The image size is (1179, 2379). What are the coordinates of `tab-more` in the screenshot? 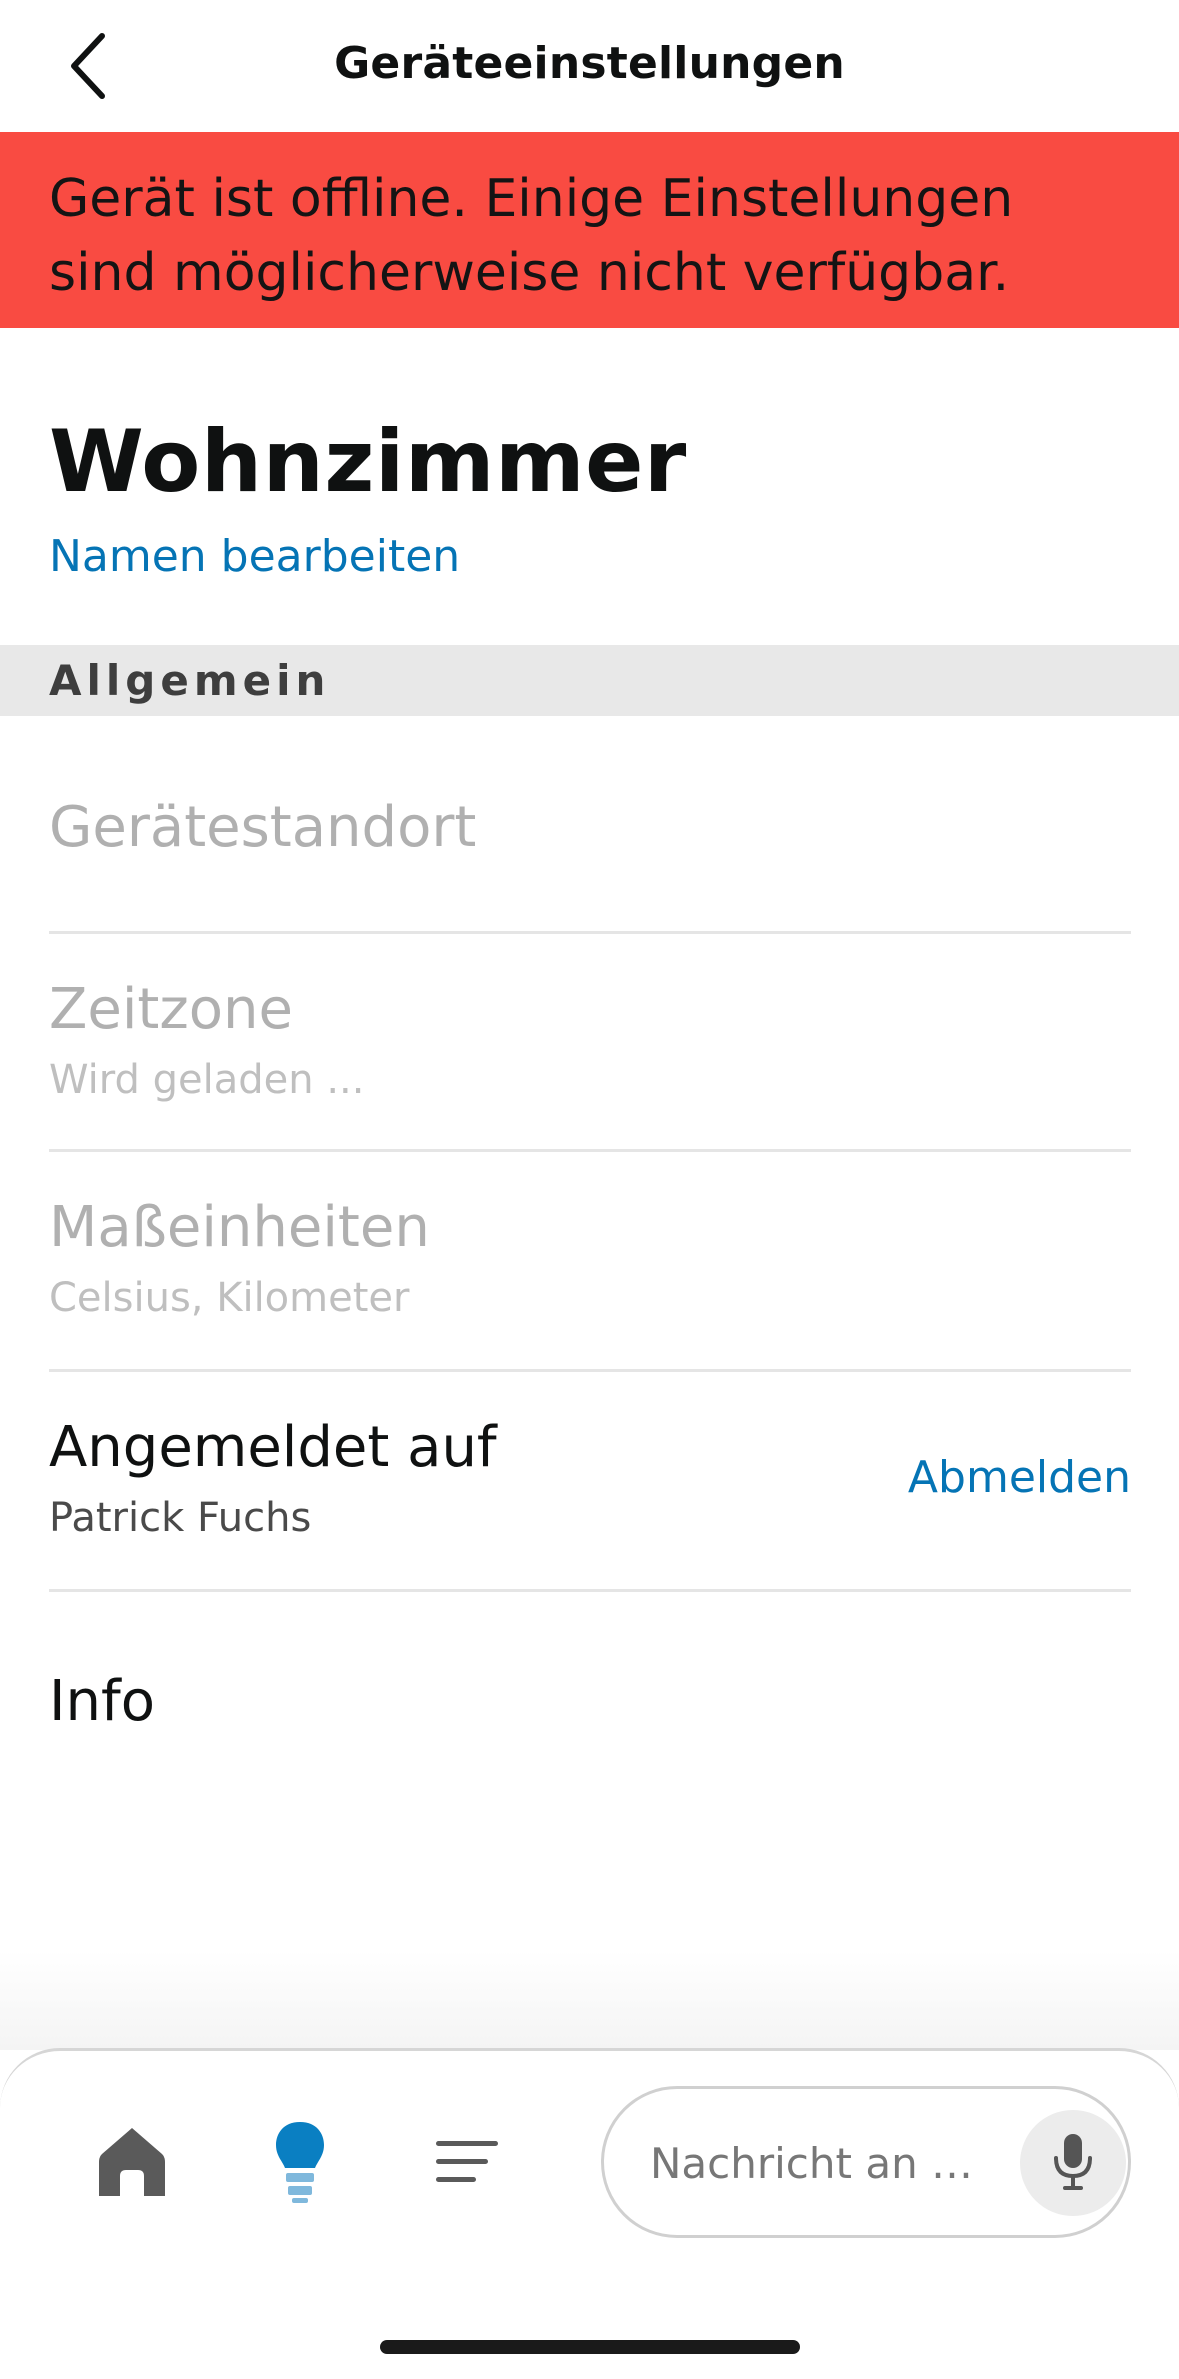 It's located at (468, 2162).